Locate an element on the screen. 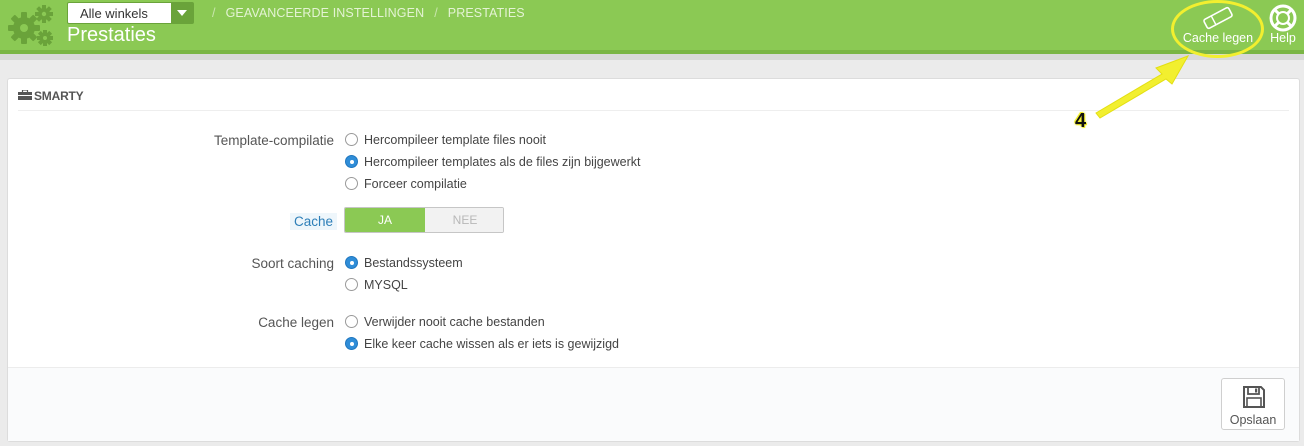  caret-down-icon is located at coordinates (182, 13).